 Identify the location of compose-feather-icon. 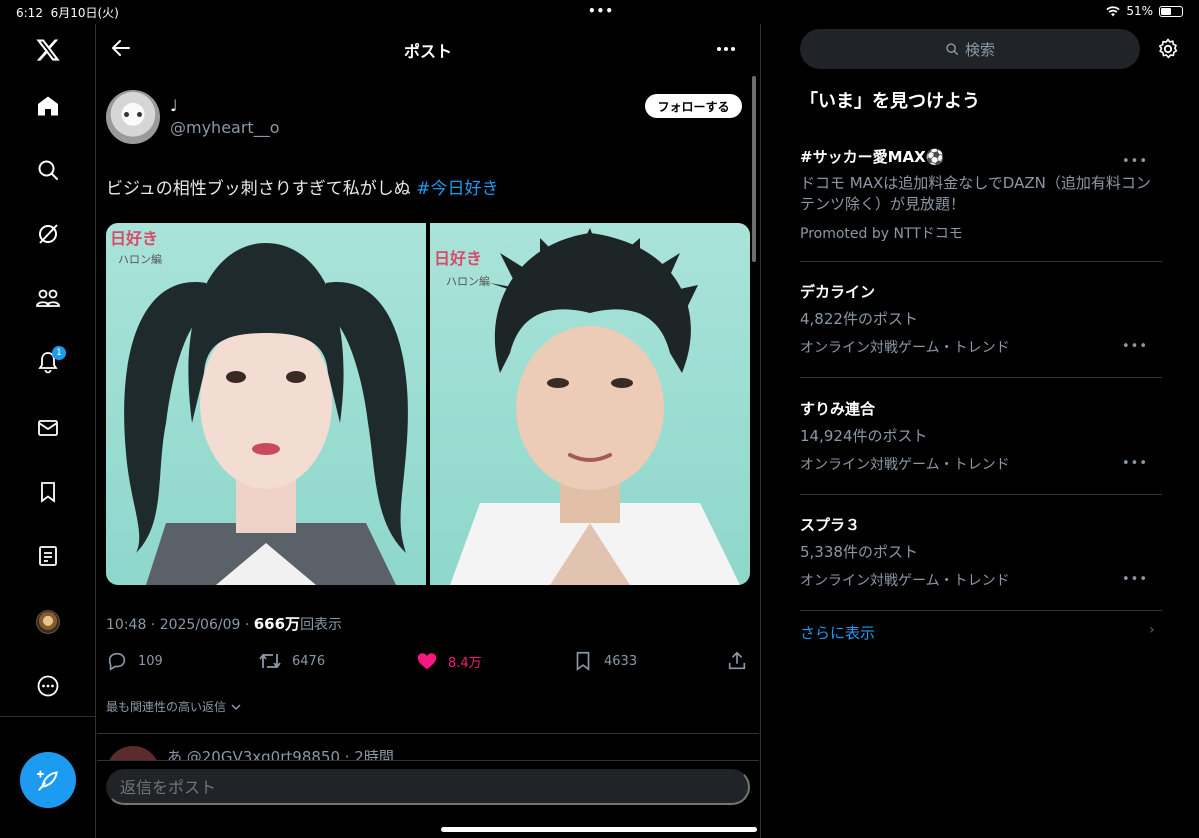
(47, 780).